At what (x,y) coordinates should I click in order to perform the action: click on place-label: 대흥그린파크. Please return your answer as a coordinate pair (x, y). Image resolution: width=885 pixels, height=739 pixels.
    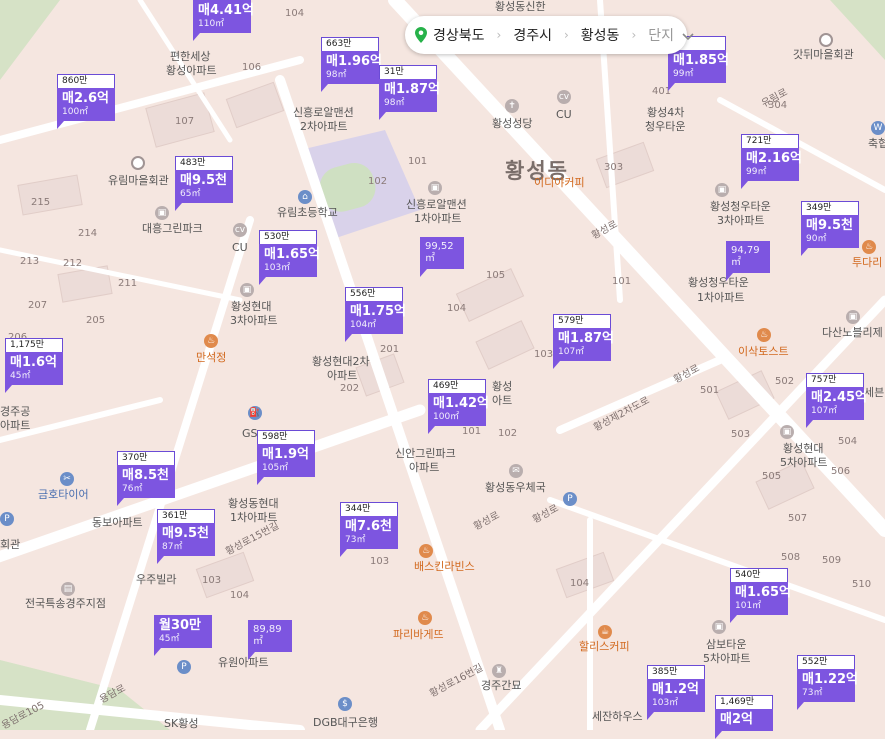
    Looking at the image, I should click on (172, 228).